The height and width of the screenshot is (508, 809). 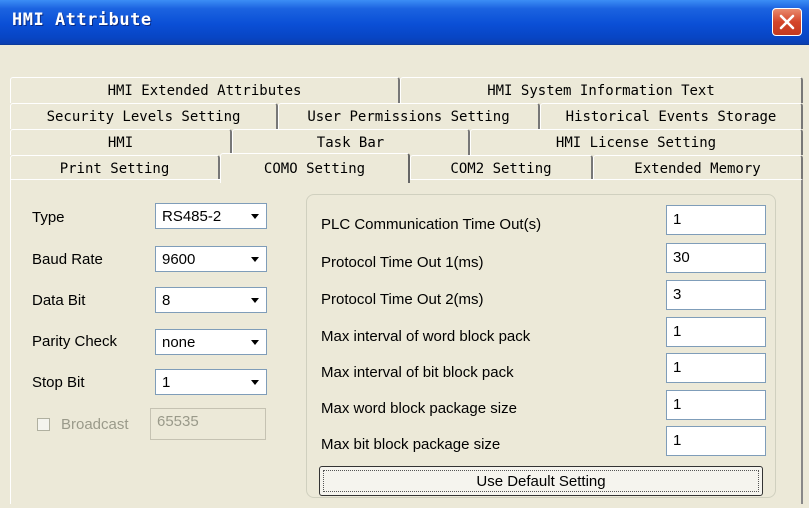 I want to click on use-default-setting-button: Use Default Setting, so click(x=541, y=481).